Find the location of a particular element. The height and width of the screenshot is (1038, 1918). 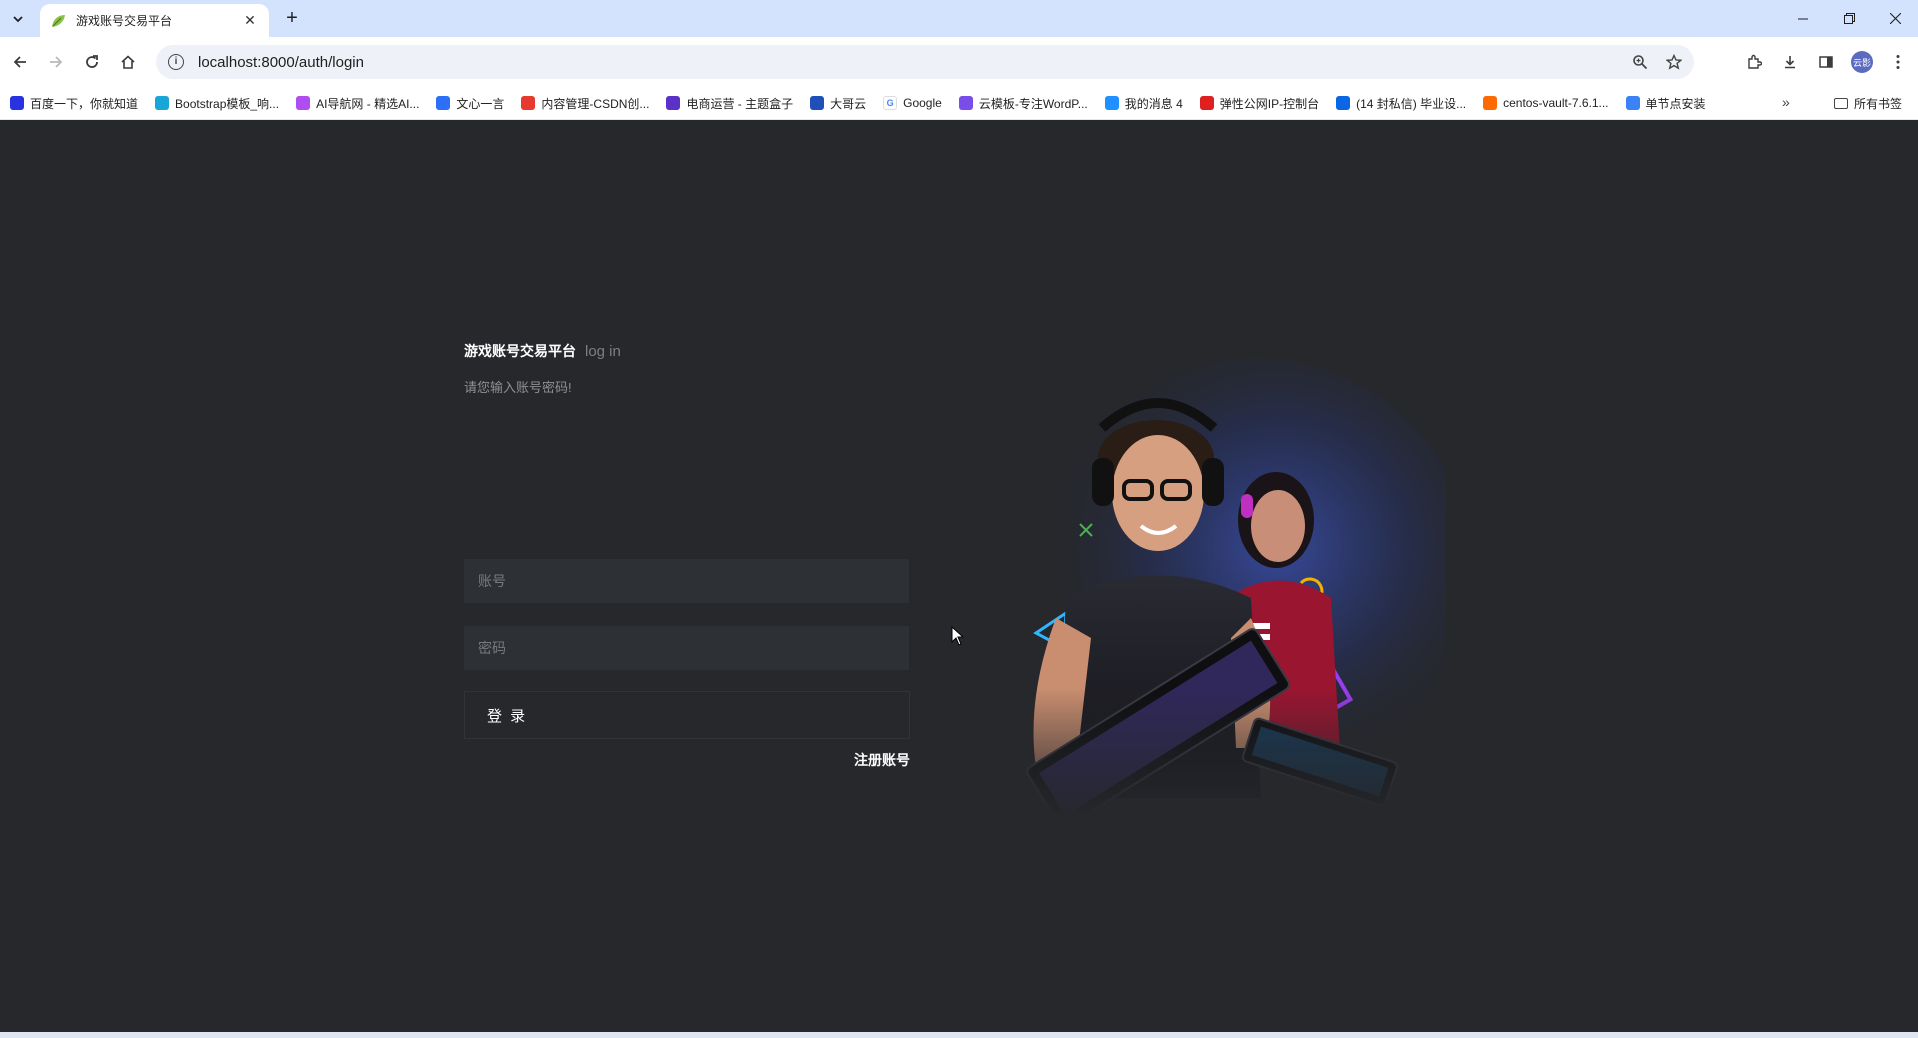

menu-dots-icon is located at coordinates (1898, 62).